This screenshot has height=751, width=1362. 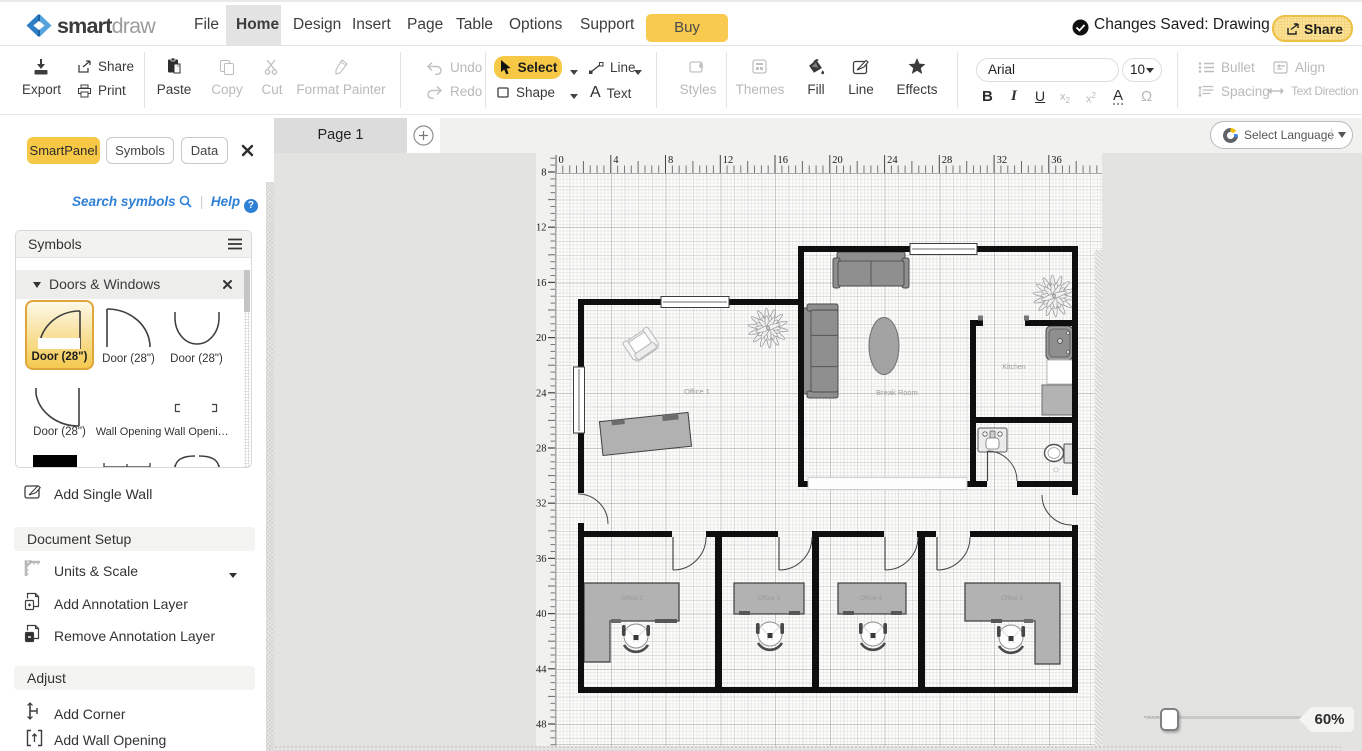 What do you see at coordinates (897, 392) in the screenshot?
I see `svg-text: Break Room` at bounding box center [897, 392].